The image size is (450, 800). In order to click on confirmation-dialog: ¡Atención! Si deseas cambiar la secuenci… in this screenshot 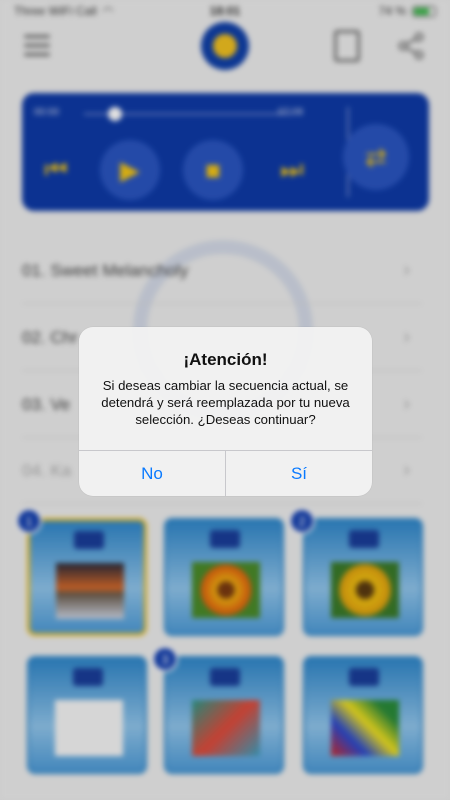, I will do `click(225, 411)`.